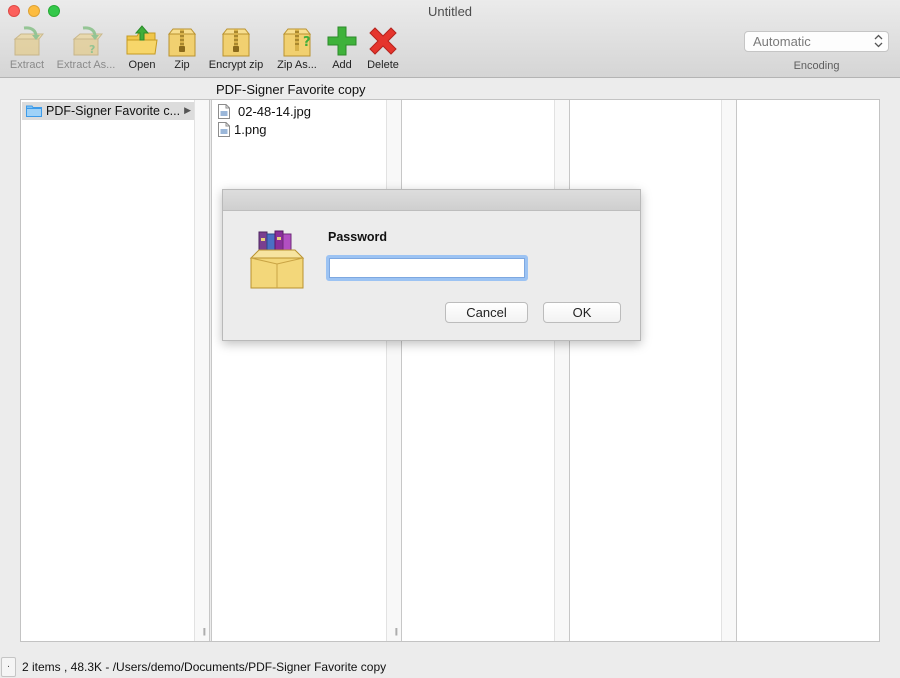 Image resolution: width=900 pixels, height=678 pixels. What do you see at coordinates (34, 111) in the screenshot?
I see `folder-icon` at bounding box center [34, 111].